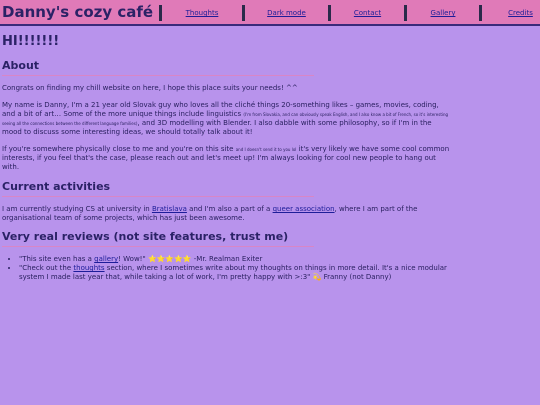 The width and height of the screenshot is (540, 405). What do you see at coordinates (202, 13) in the screenshot?
I see `nav-link-thoughts: Thoughts` at bounding box center [202, 13].